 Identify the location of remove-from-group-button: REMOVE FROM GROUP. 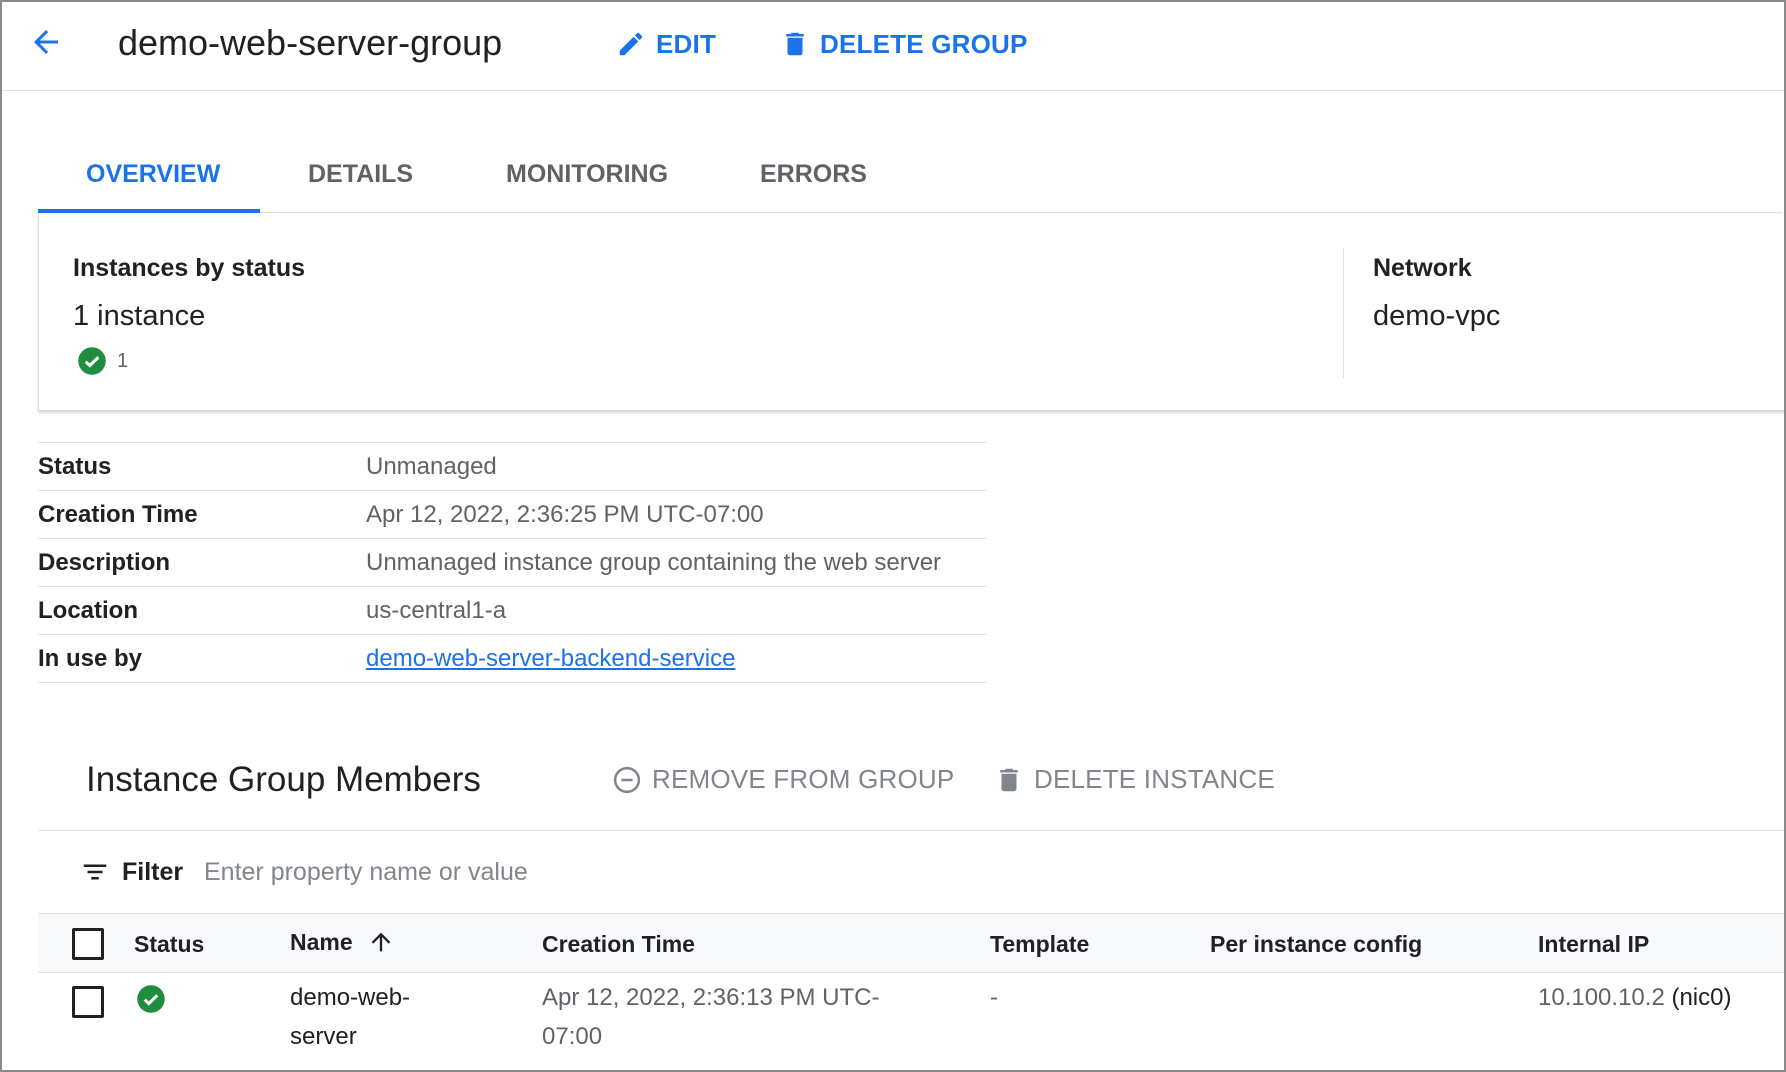
(783, 779).